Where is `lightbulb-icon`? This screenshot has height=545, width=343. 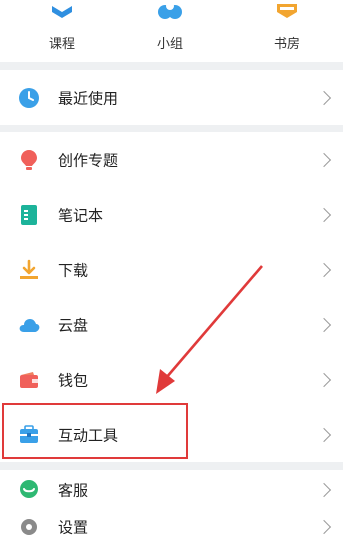
lightbulb-icon is located at coordinates (29, 159).